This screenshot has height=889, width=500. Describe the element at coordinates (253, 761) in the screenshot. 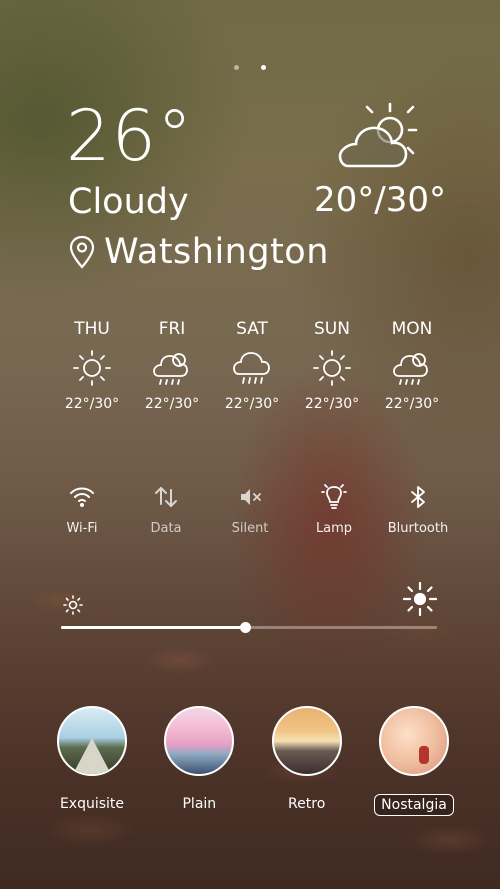

I see `theme-picker: Exquisite Plain Retro Nostalgia` at that location.